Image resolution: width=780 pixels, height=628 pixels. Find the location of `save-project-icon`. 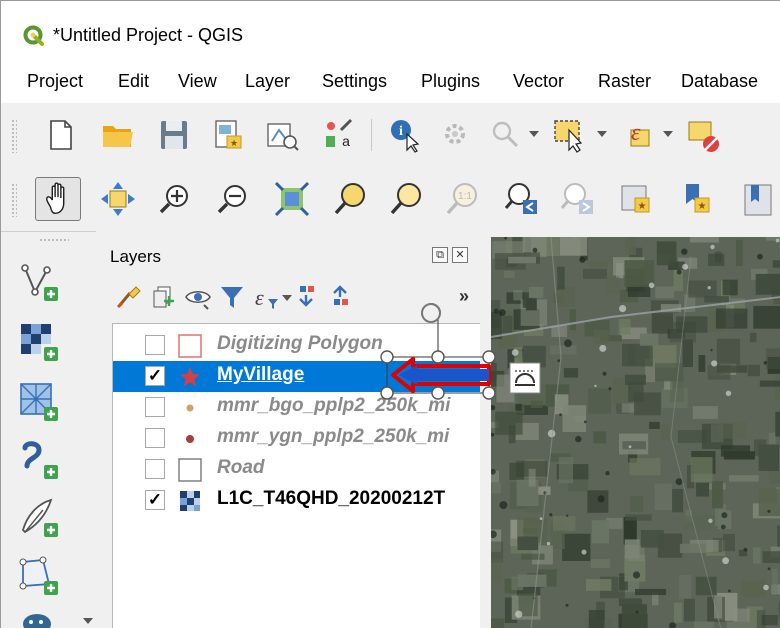

save-project-icon is located at coordinates (174, 135).